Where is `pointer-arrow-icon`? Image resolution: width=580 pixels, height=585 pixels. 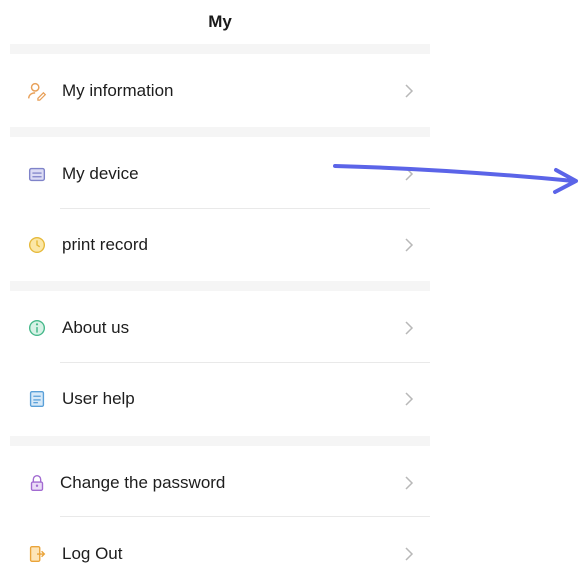
pointer-arrow-icon is located at coordinates (455, 179).